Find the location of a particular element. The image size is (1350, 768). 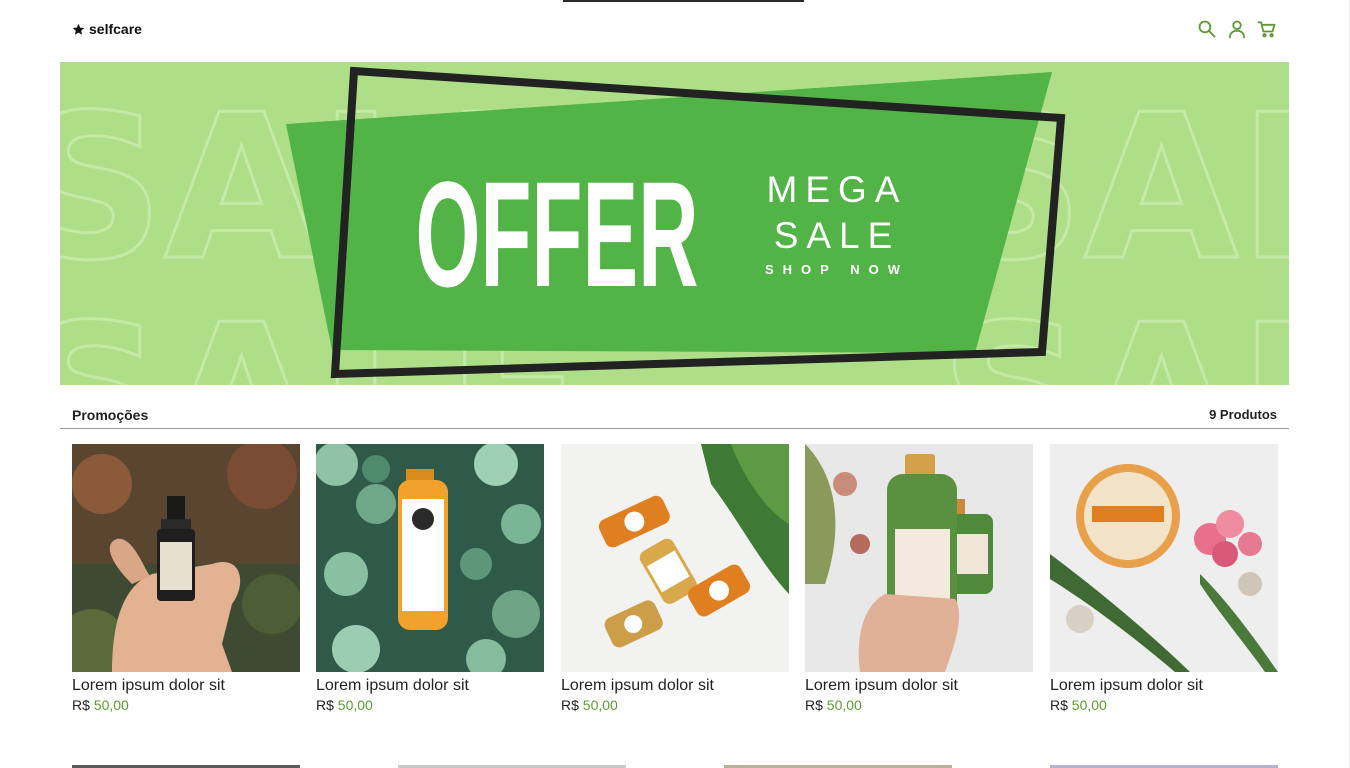

section-header: Promoções 9 Produtos is located at coordinates (674, 416).